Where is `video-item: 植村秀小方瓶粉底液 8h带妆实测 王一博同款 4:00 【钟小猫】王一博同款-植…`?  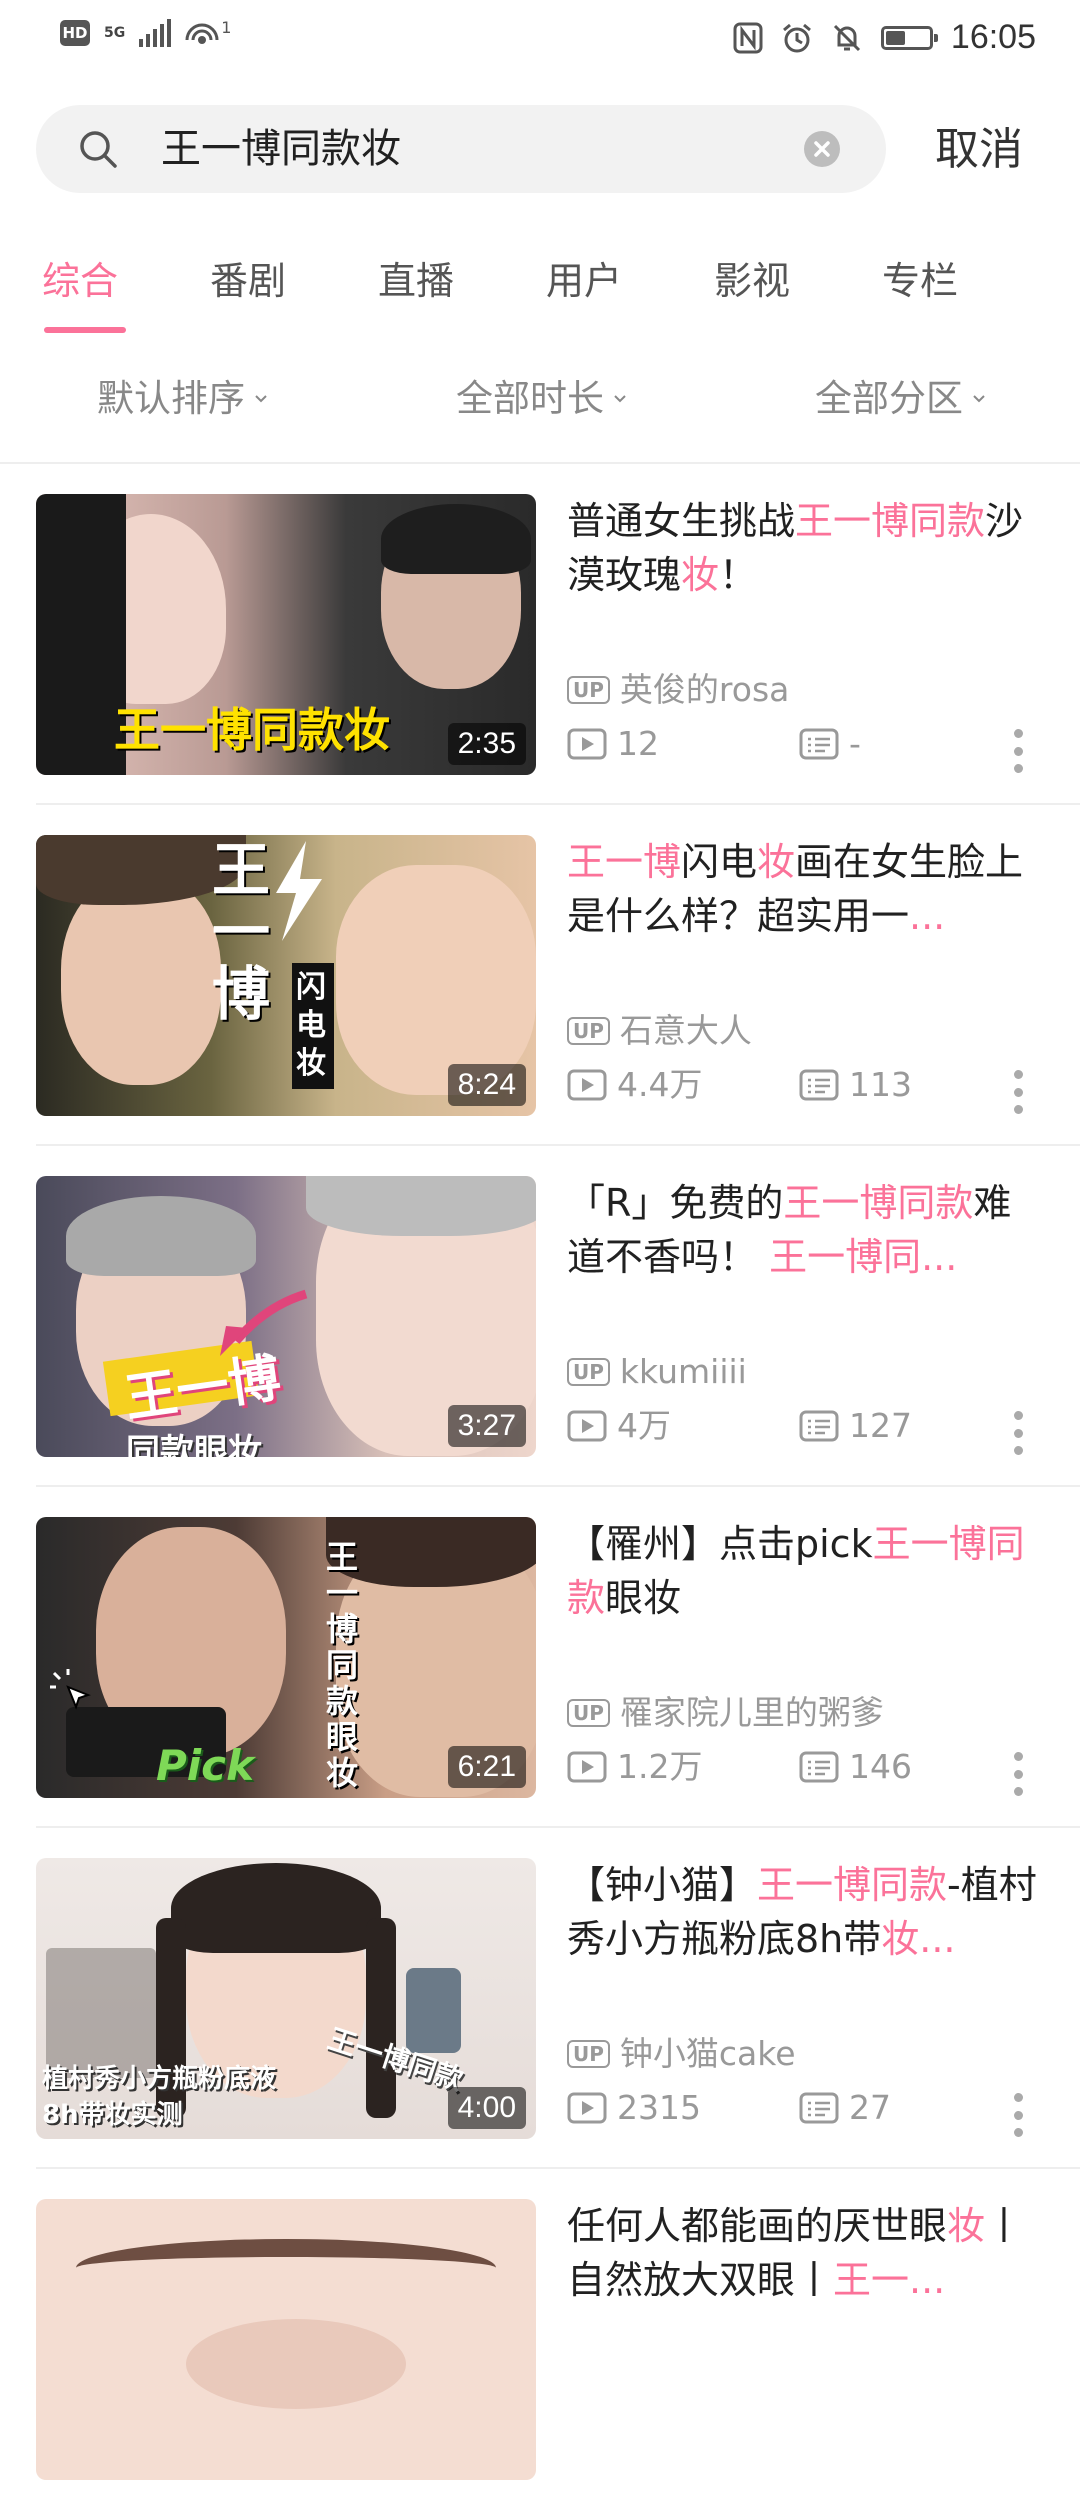
video-item: 植村秀小方瓶粉底液 8h带妆实测 王一博同款 4:00 【钟小猫】王一博同款-植… is located at coordinates (540, 1998).